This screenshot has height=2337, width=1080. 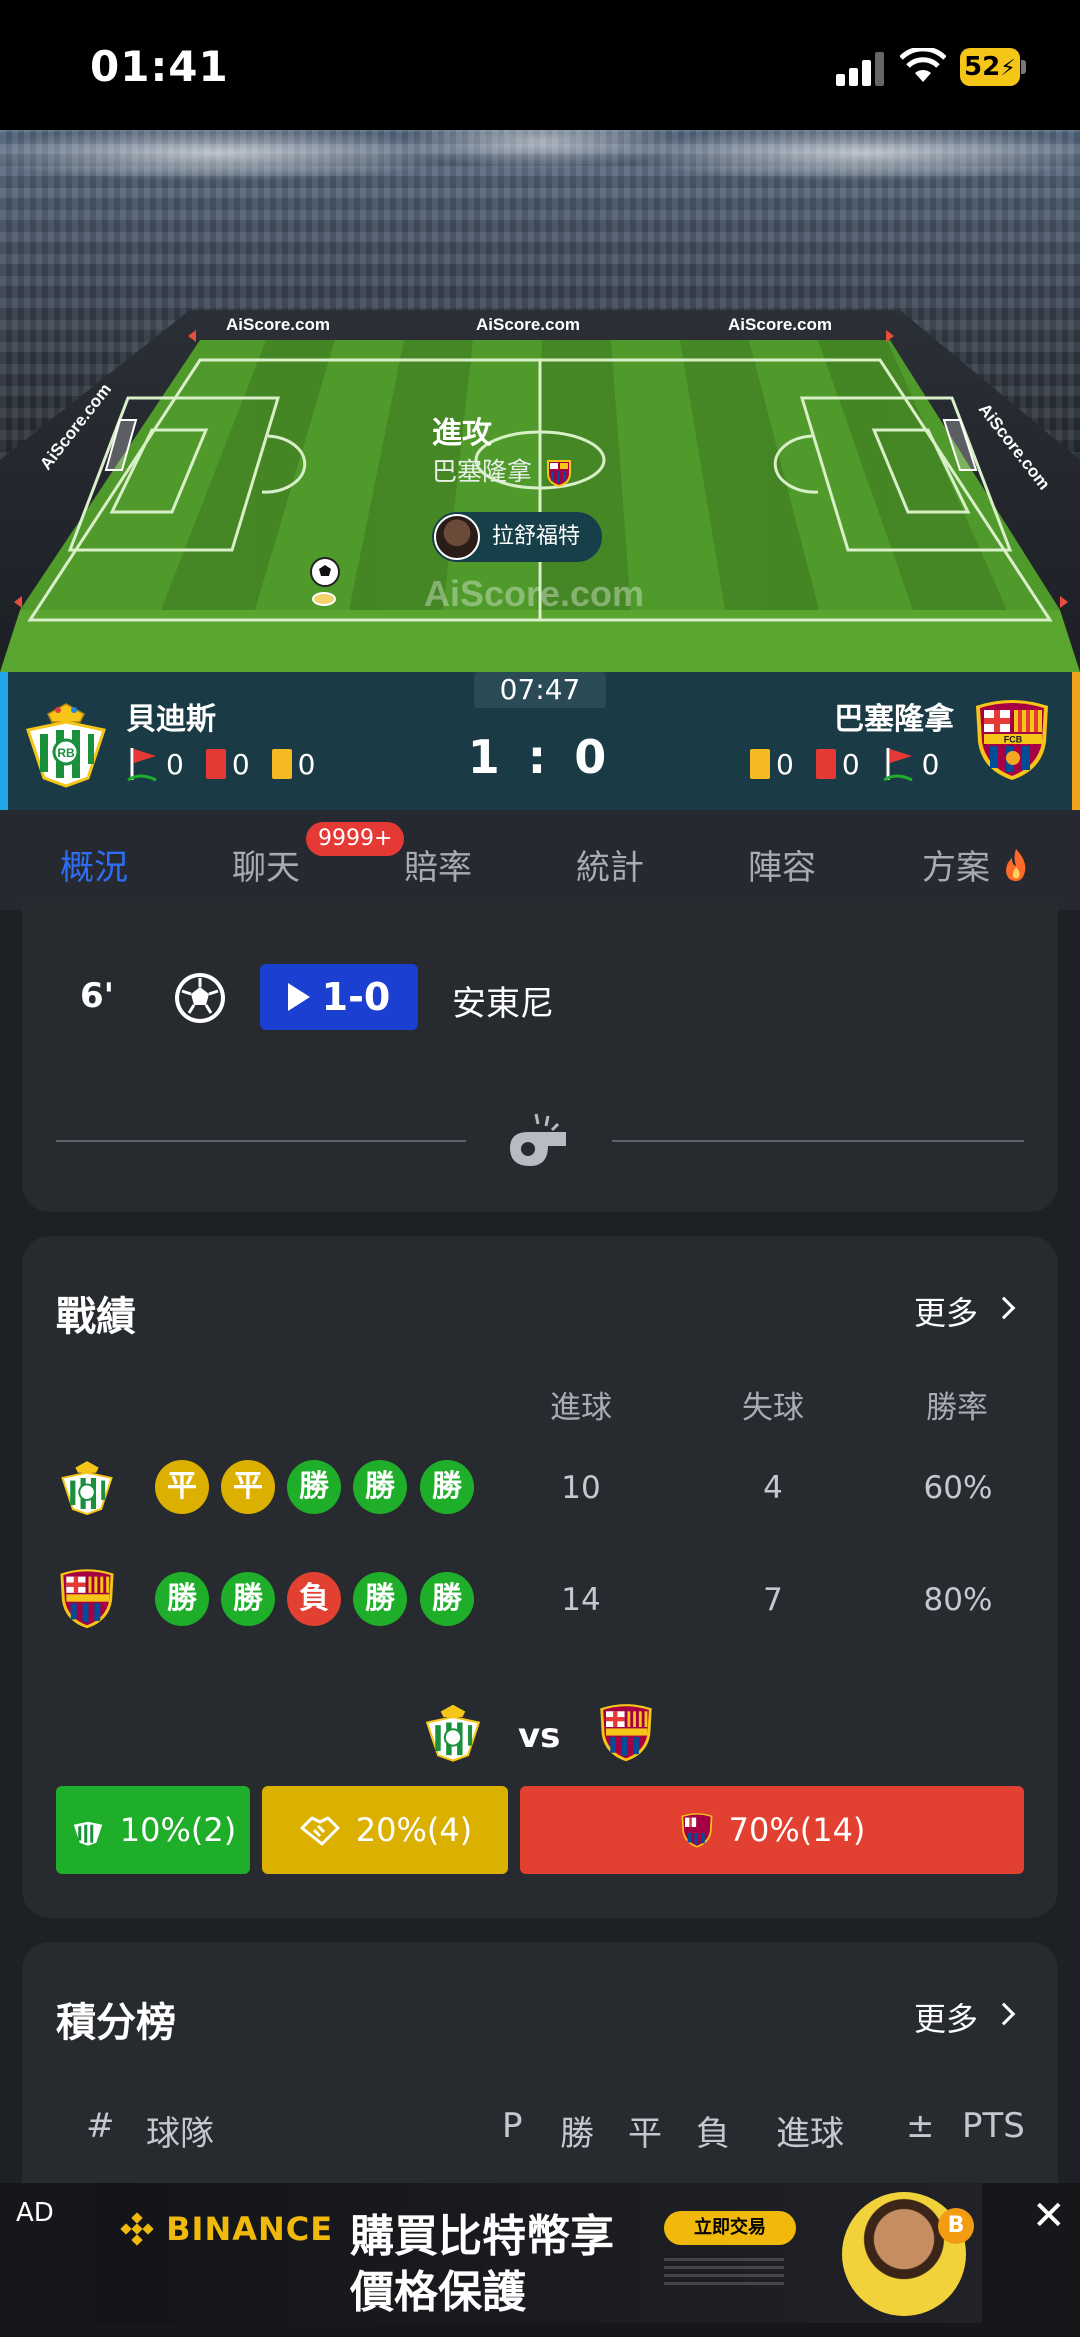 I want to click on goal-video-button: 1-0, so click(x=339, y=997).